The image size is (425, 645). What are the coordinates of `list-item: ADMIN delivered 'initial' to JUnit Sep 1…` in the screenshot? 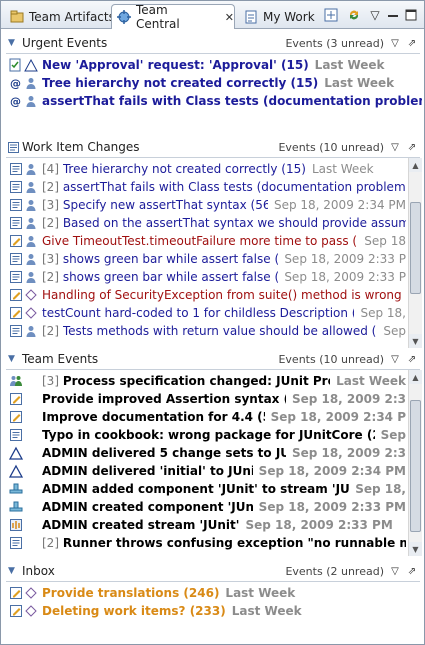 It's located at (207, 471).